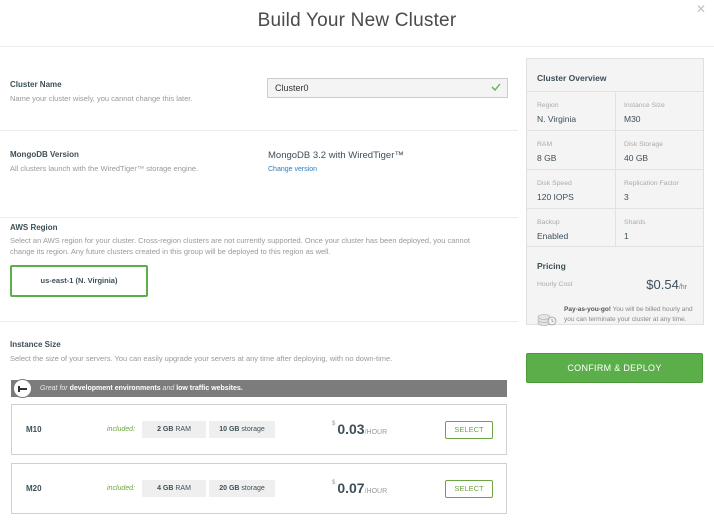 The height and width of the screenshot is (521, 714). What do you see at coordinates (553, 236) in the screenshot?
I see `overview-value: Enabled` at bounding box center [553, 236].